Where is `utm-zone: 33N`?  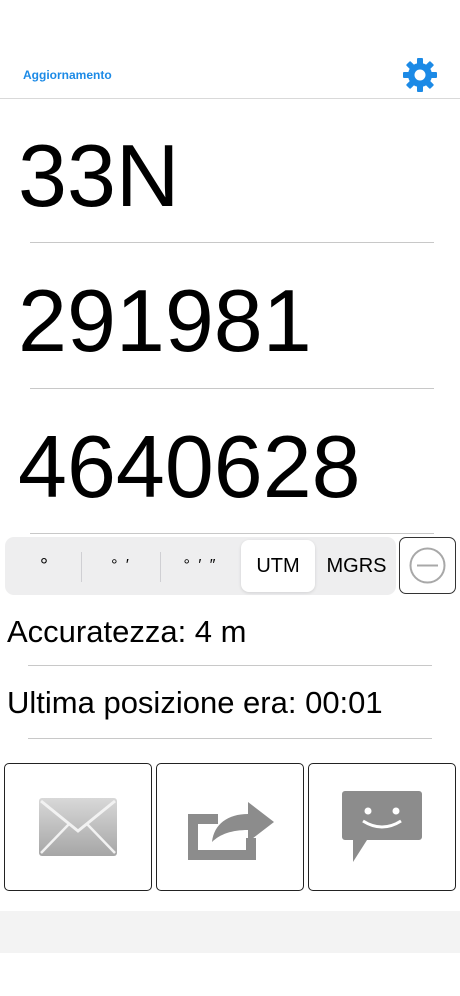
utm-zone: 33N is located at coordinates (99, 175).